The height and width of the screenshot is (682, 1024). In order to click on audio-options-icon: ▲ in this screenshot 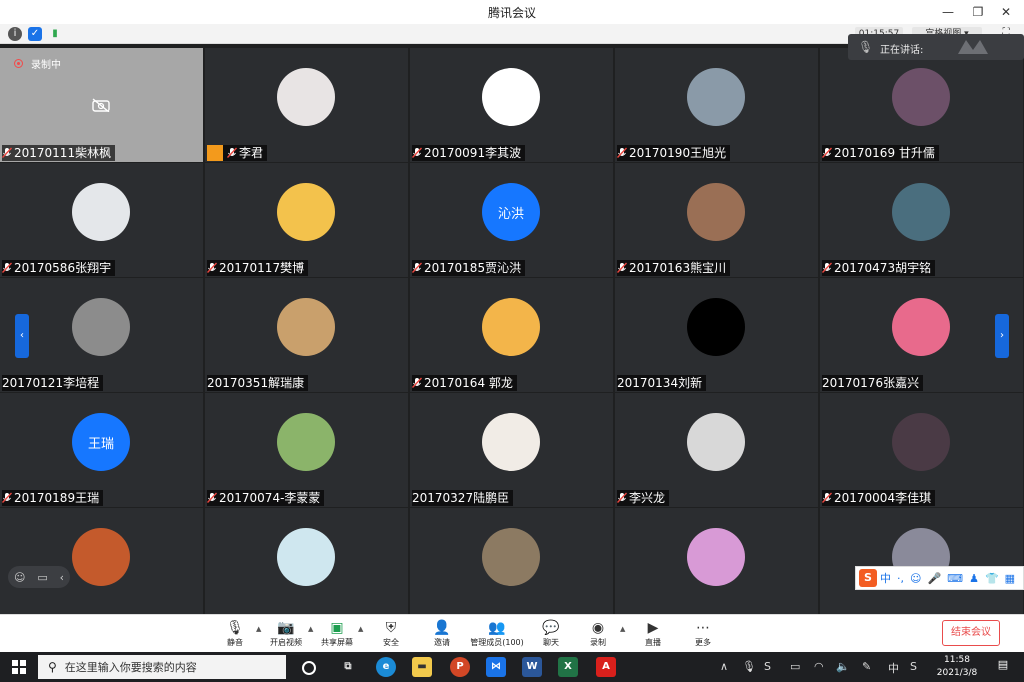, I will do `click(258, 629)`.